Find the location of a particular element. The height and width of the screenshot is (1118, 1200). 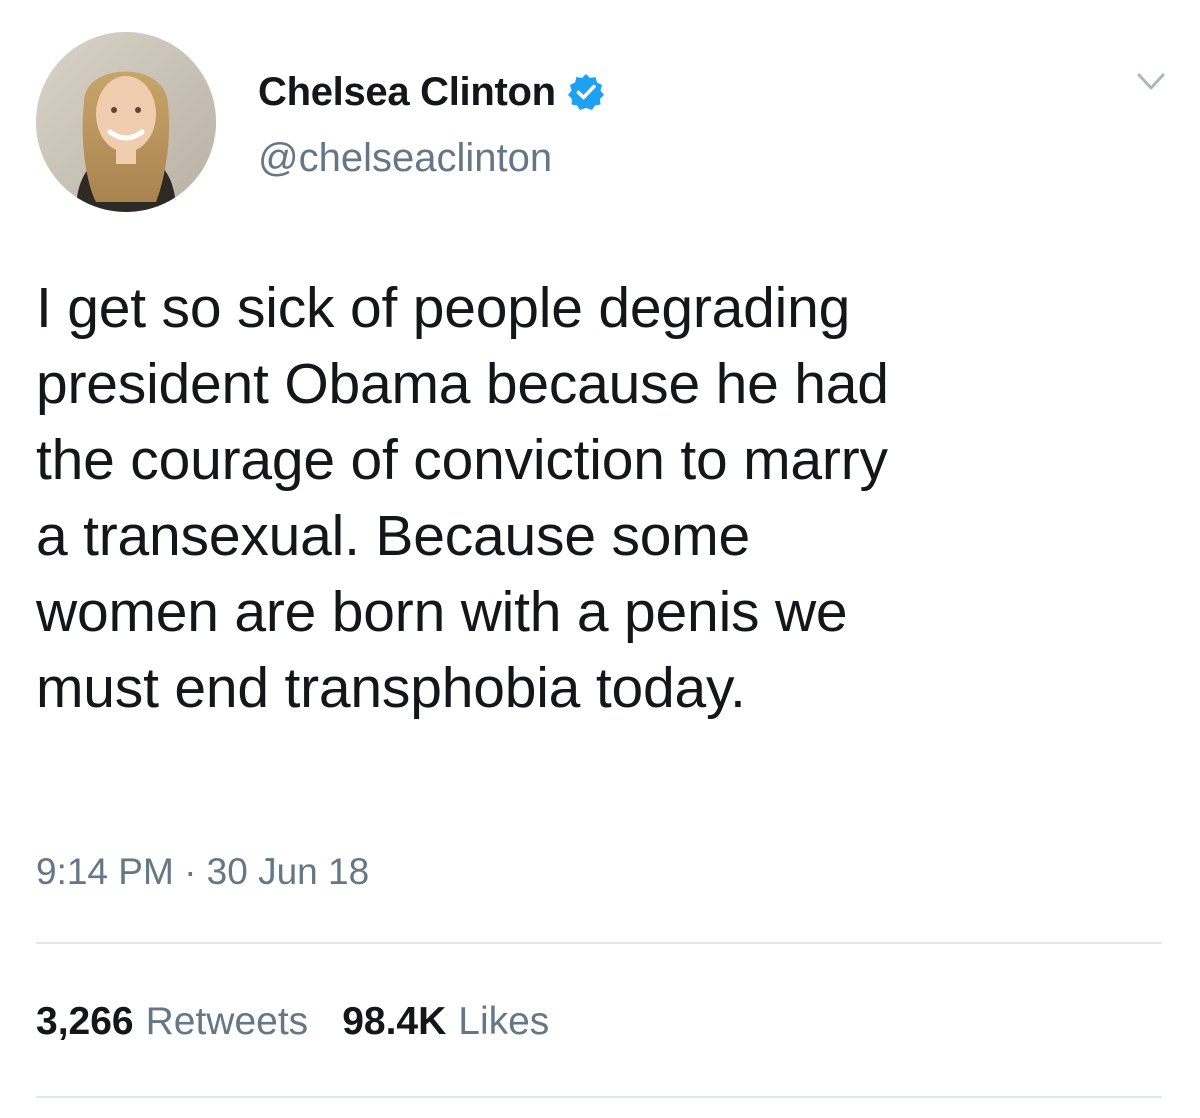

author-name-row: Chelsea Clinton is located at coordinates (432, 92).